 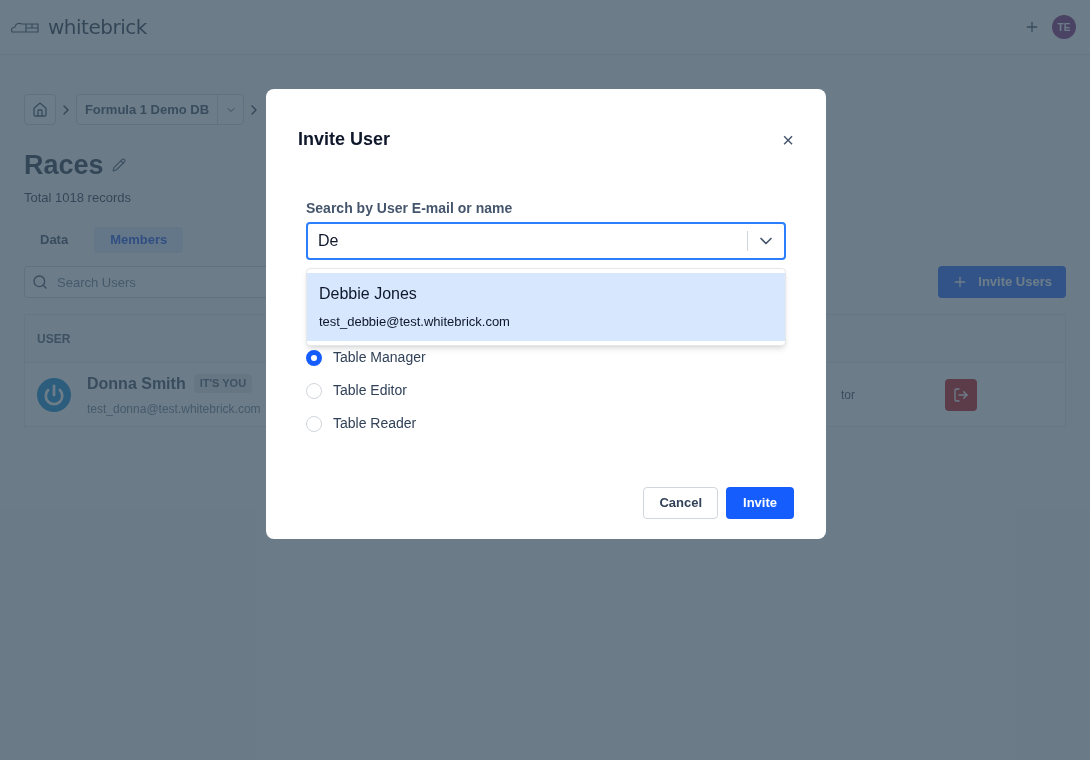 What do you see at coordinates (379, 357) in the screenshot?
I see `role-label: Table Manager` at bounding box center [379, 357].